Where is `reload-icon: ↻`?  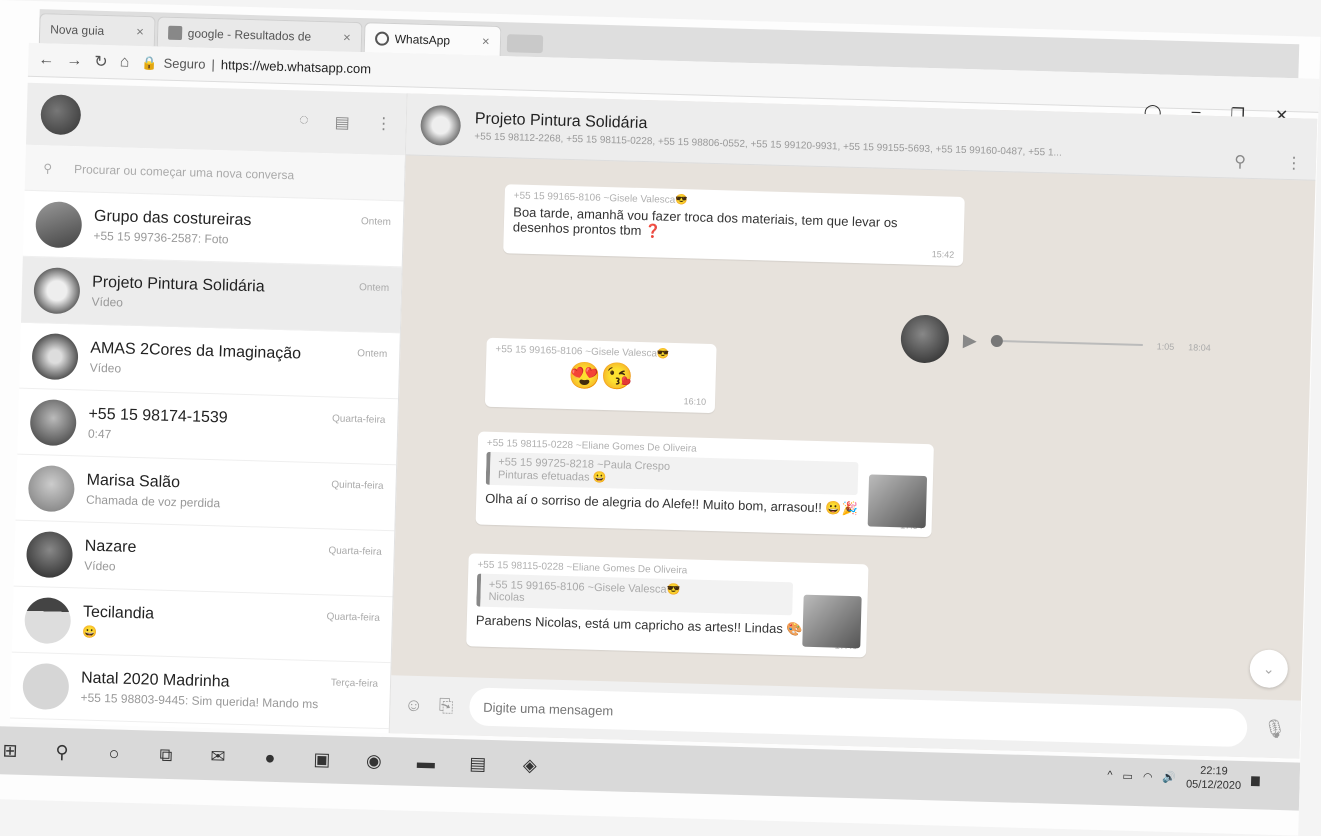 reload-icon: ↻ is located at coordinates (101, 61).